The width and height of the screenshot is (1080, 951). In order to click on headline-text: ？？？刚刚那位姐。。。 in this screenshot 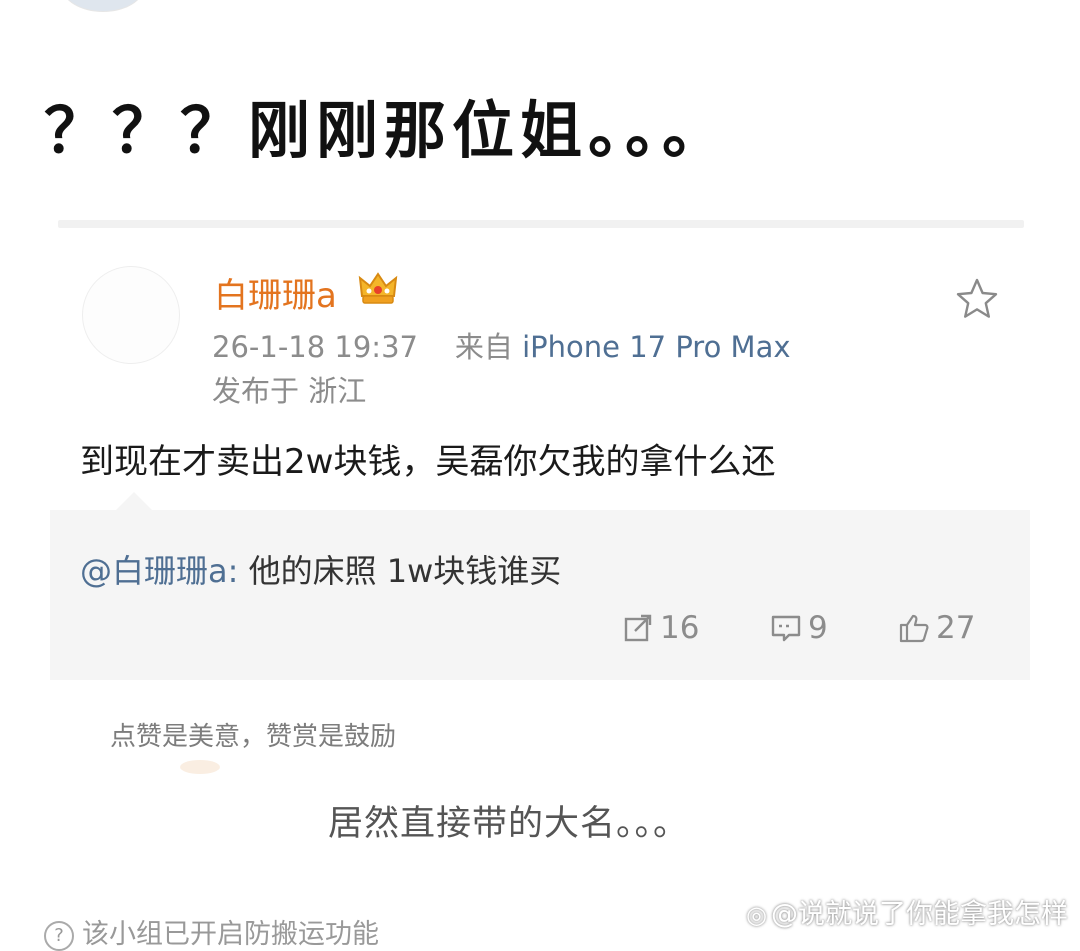, I will do `click(387, 130)`.